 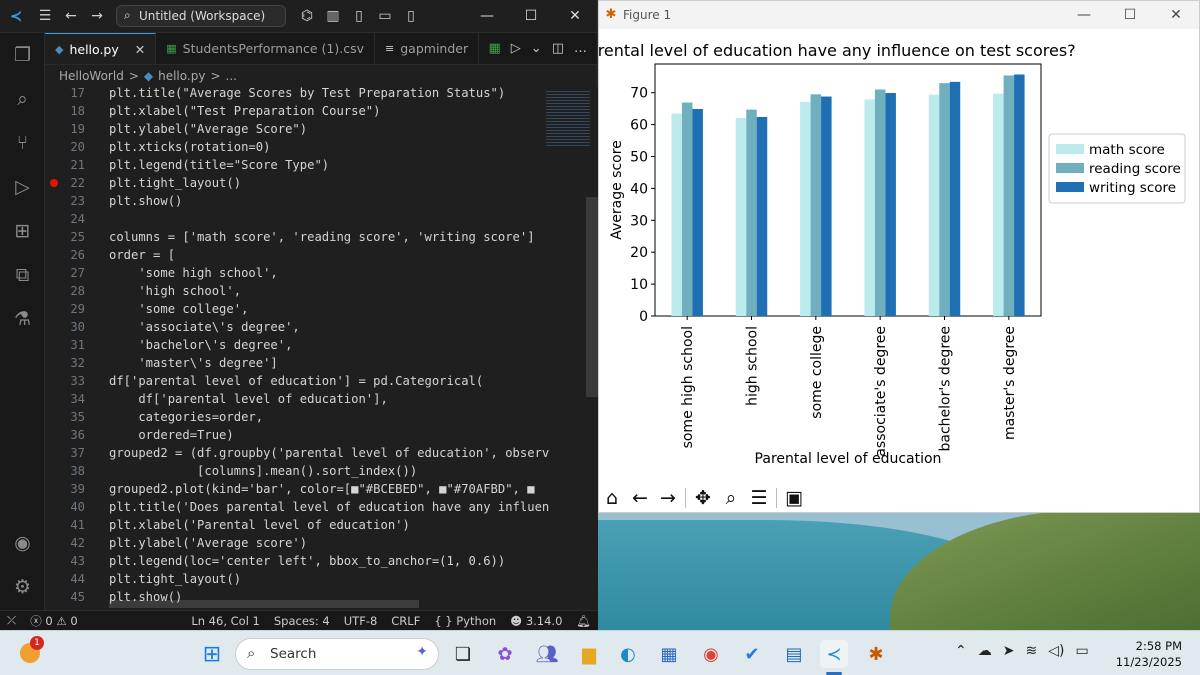 I want to click on cursor-position: Ln 46, Col 1, so click(x=225, y=621).